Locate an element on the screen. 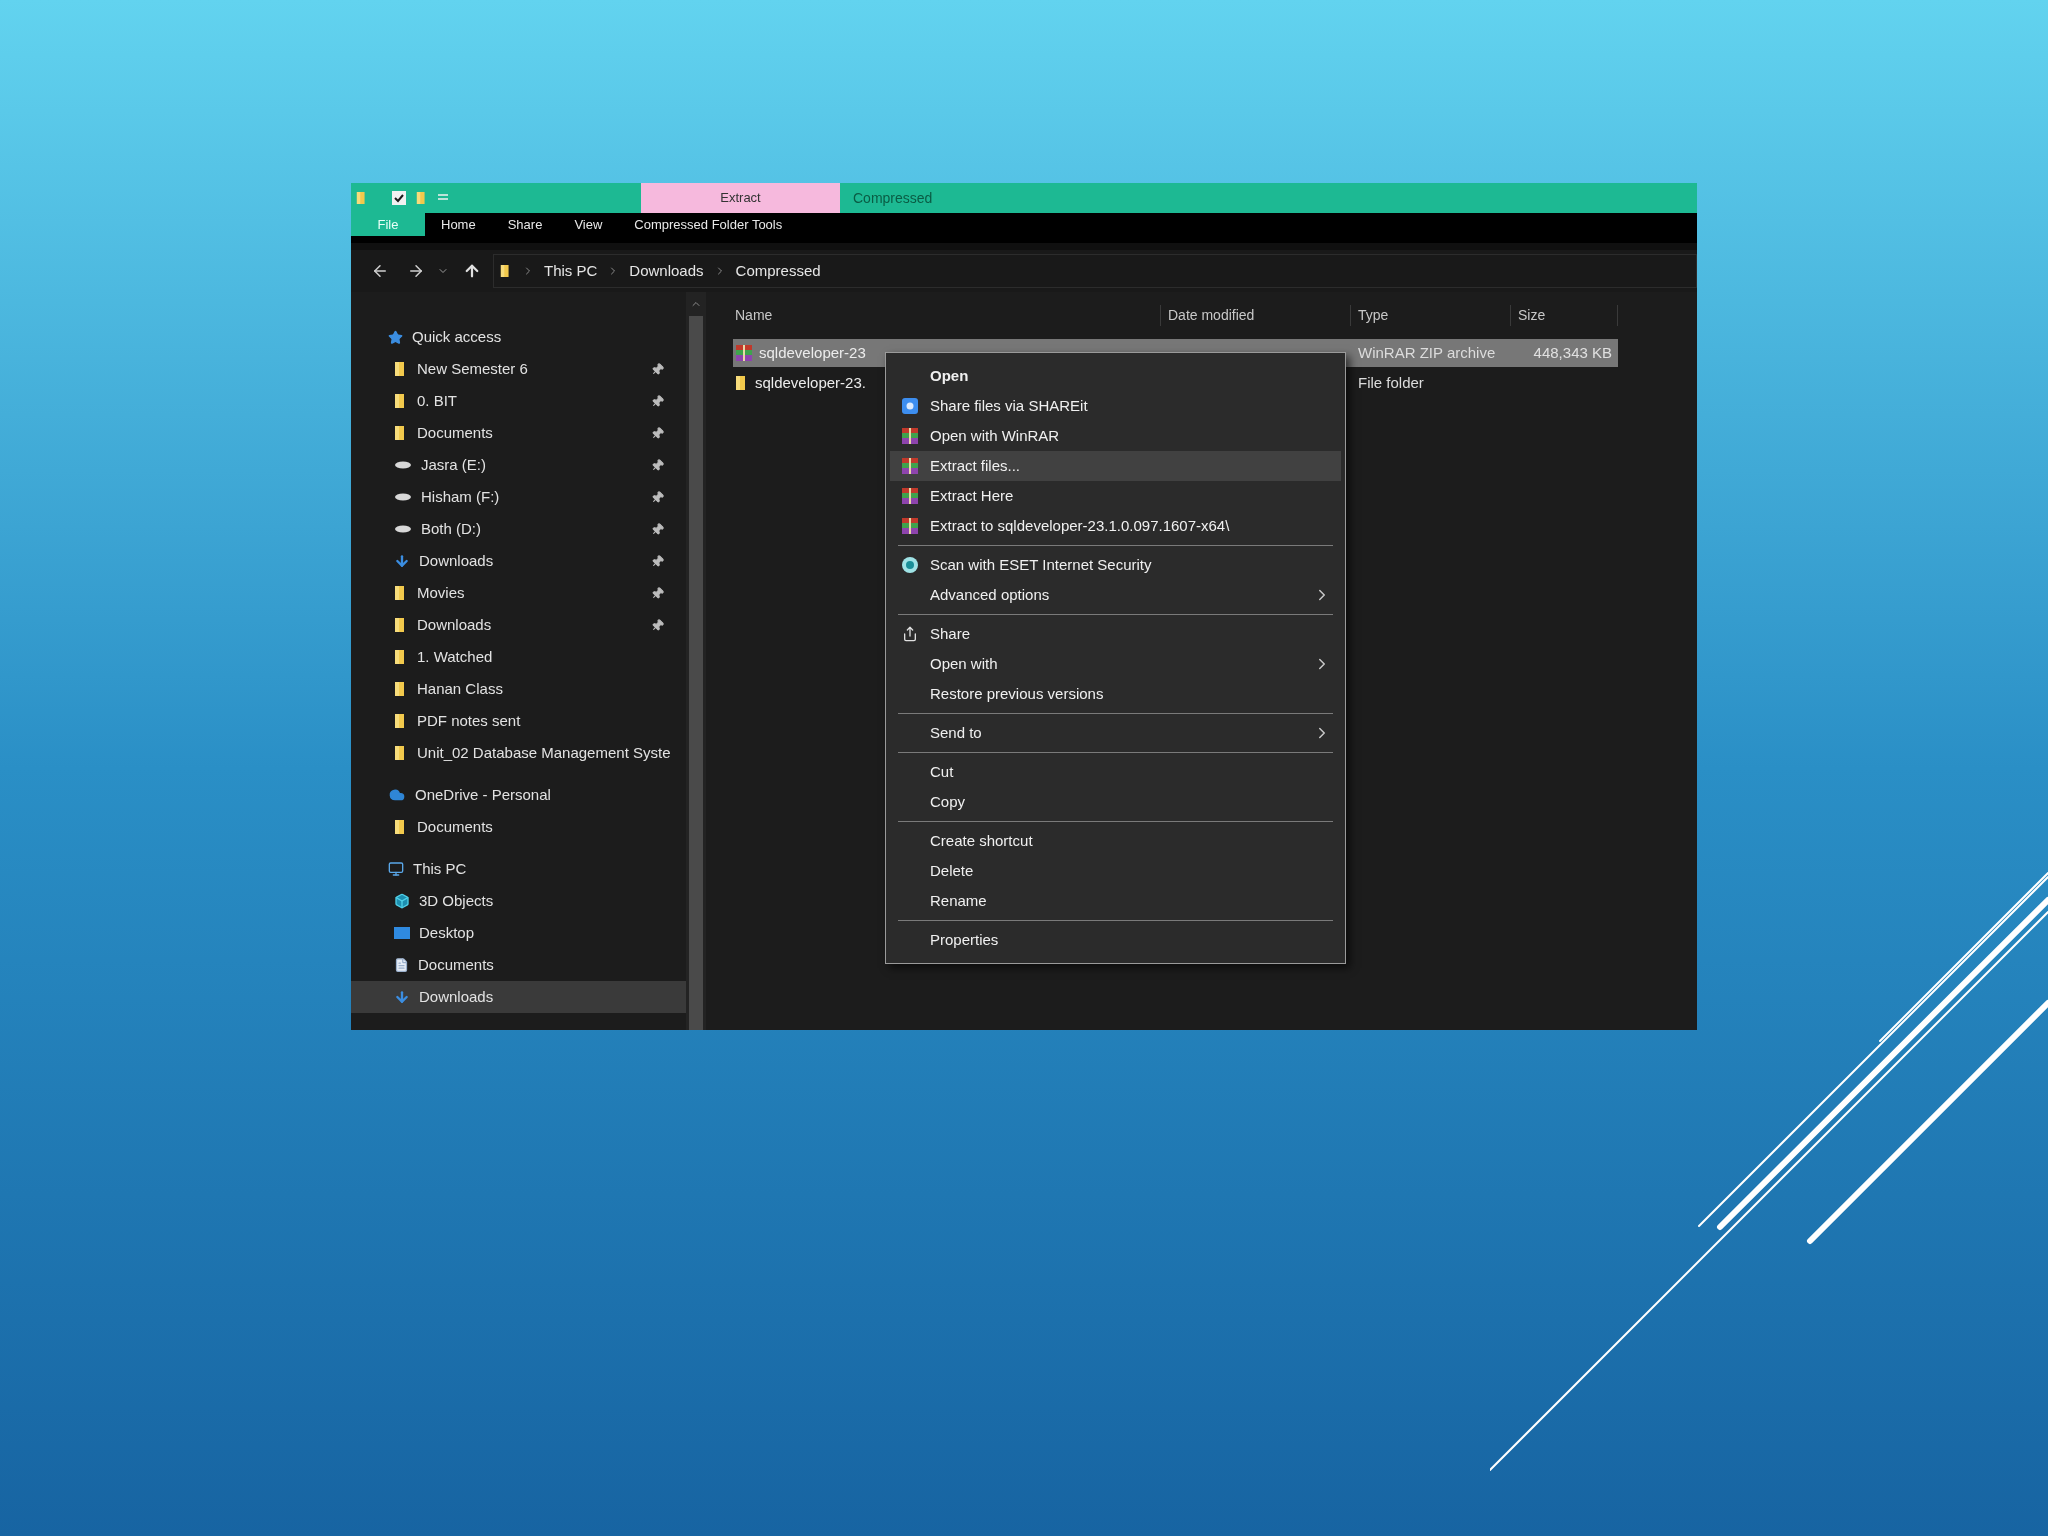 This screenshot has width=2048, height=1536. file-type: File folder is located at coordinates (1391, 382).